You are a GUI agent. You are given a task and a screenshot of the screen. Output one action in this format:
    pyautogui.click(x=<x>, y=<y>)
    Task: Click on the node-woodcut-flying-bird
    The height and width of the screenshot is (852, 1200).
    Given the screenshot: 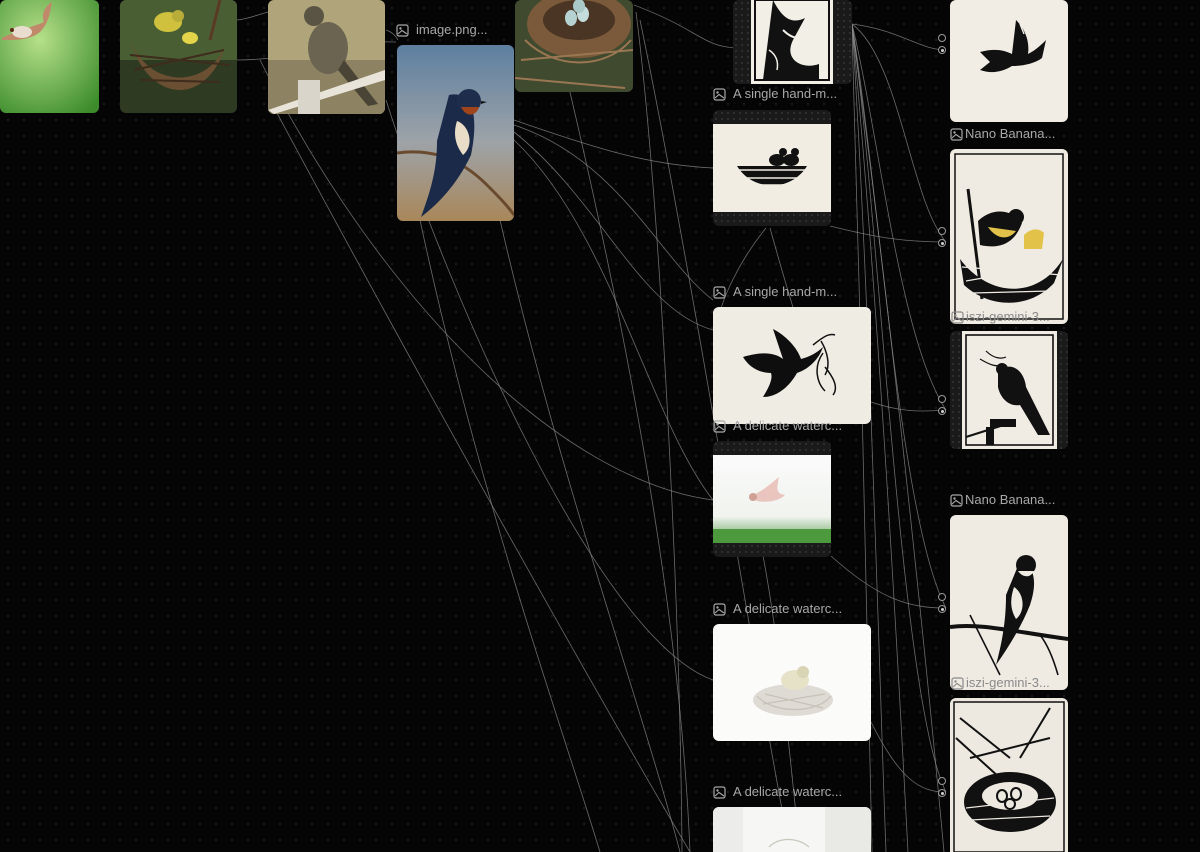 What is the action you would take?
    pyautogui.click(x=792, y=365)
    